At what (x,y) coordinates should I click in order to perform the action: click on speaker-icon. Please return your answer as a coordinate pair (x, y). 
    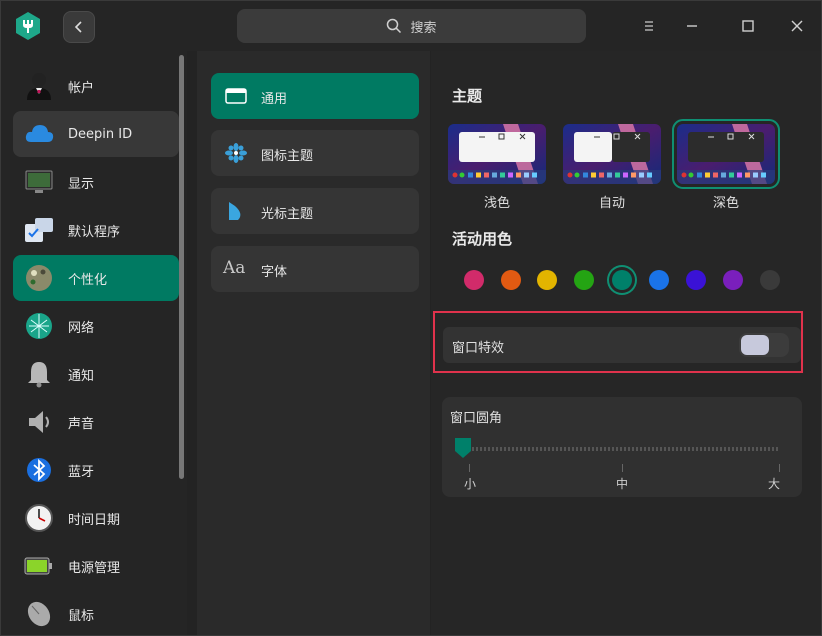
    Looking at the image, I should click on (39, 422).